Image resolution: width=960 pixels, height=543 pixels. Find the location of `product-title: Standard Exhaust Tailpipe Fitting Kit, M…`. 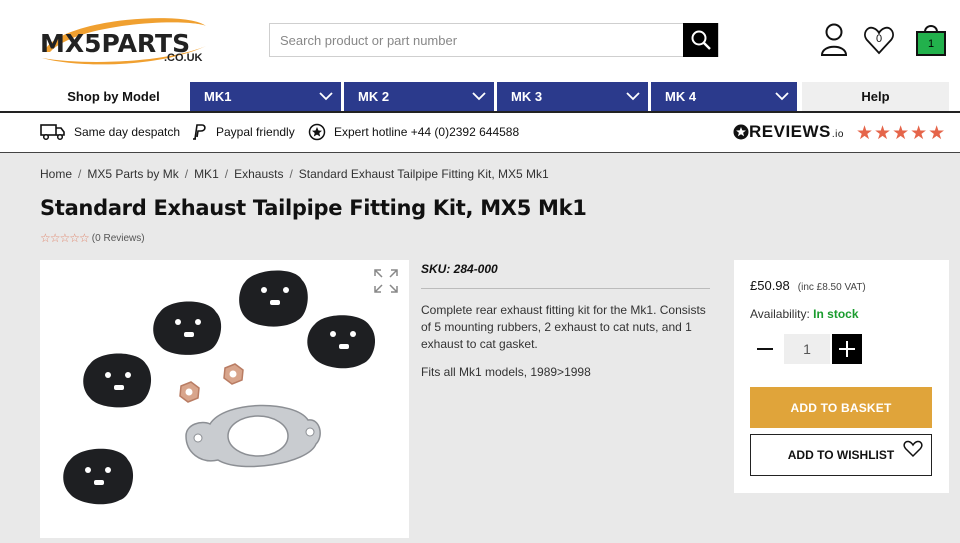

product-title: Standard Exhaust Tailpipe Fitting Kit, M… is located at coordinates (313, 208).